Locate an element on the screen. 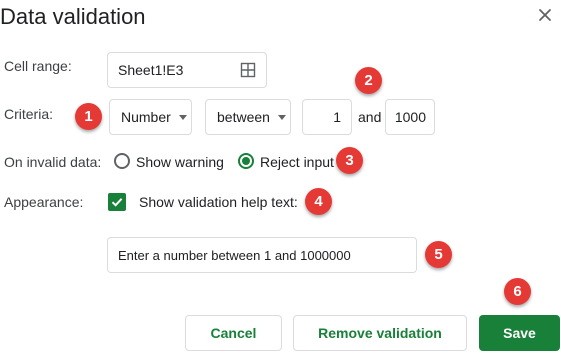 The image size is (561, 357). criteria-condition-value: between is located at coordinates (243, 117).